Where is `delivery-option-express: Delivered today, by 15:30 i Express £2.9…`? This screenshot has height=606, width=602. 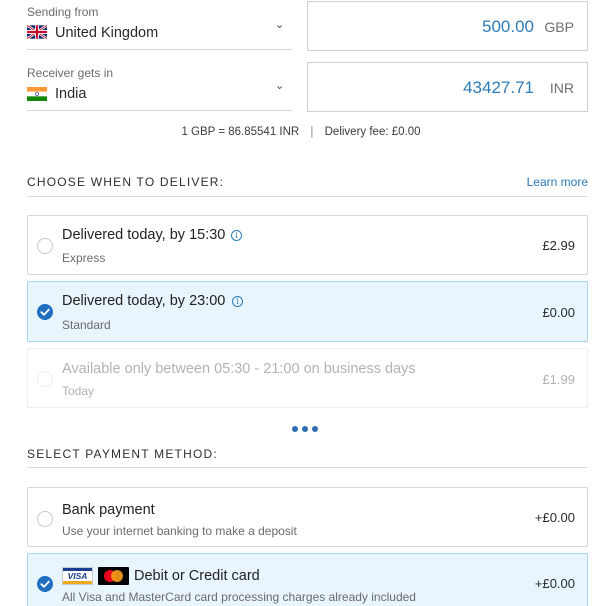
delivery-option-express: Delivered today, by 15:30 i Express £2.9… is located at coordinates (307, 245).